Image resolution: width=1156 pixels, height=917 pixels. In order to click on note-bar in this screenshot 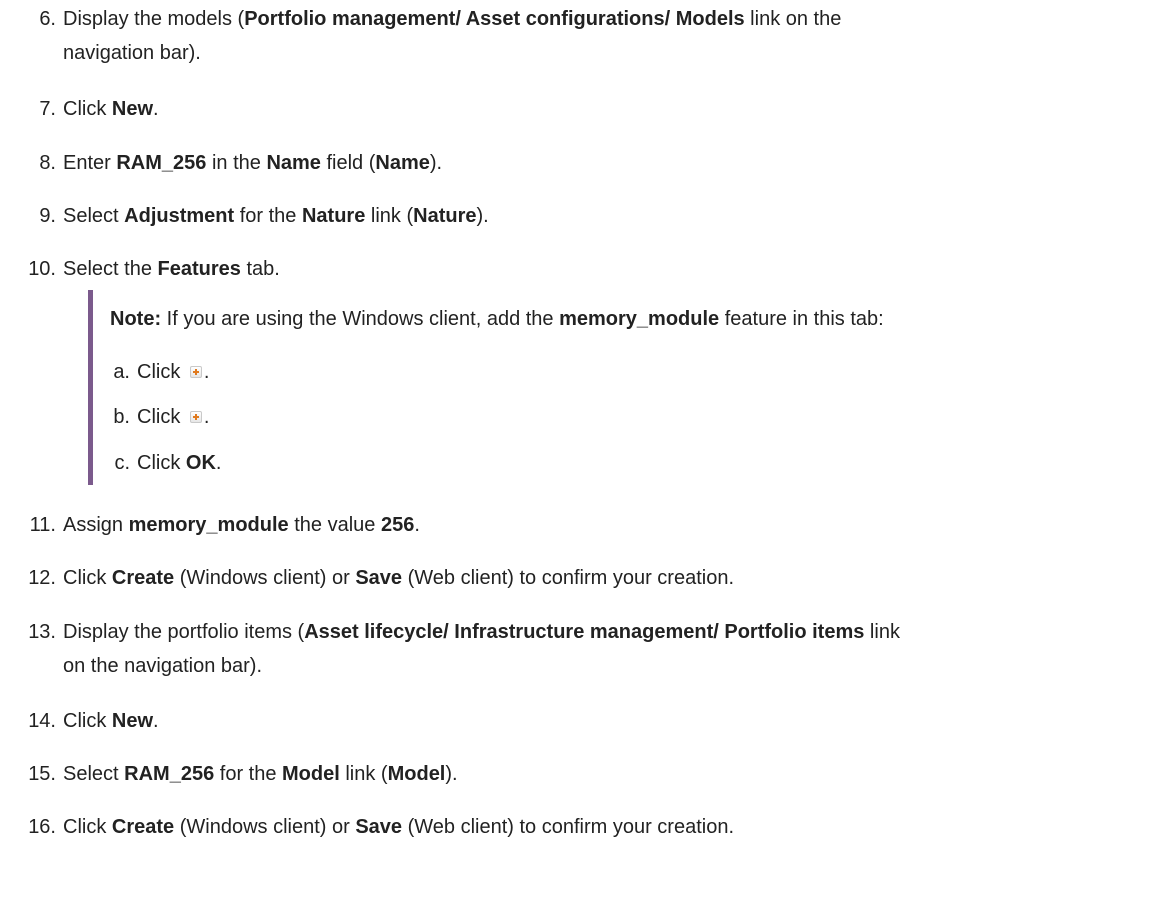, I will do `click(90, 387)`.